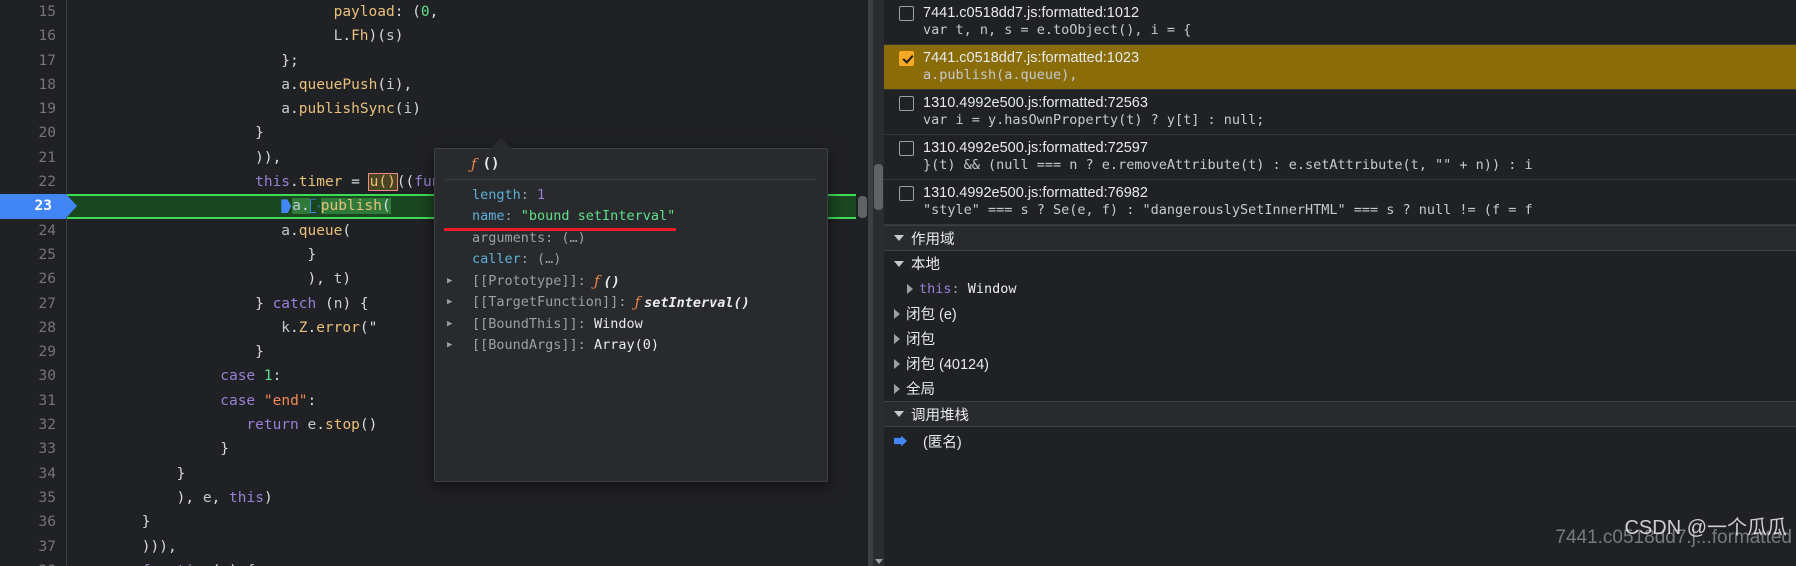 Image resolution: width=1796 pixels, height=566 pixels. I want to click on scope-variable-row: this: Window, so click(1340, 288).